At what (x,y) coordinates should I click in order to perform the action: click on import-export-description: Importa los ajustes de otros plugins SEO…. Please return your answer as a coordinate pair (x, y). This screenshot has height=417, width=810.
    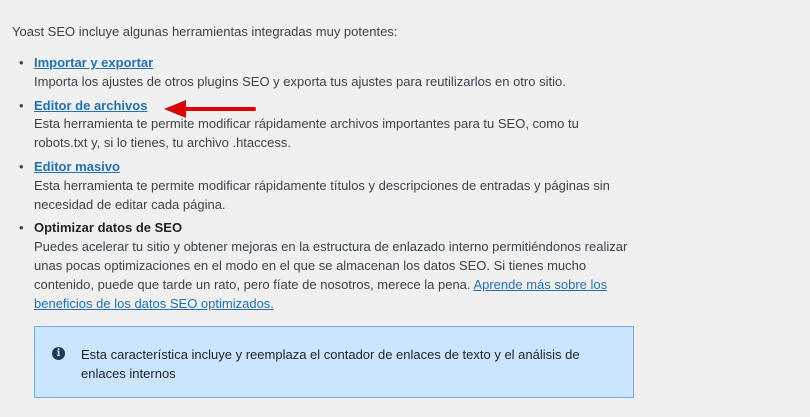
    Looking at the image, I should click on (300, 81).